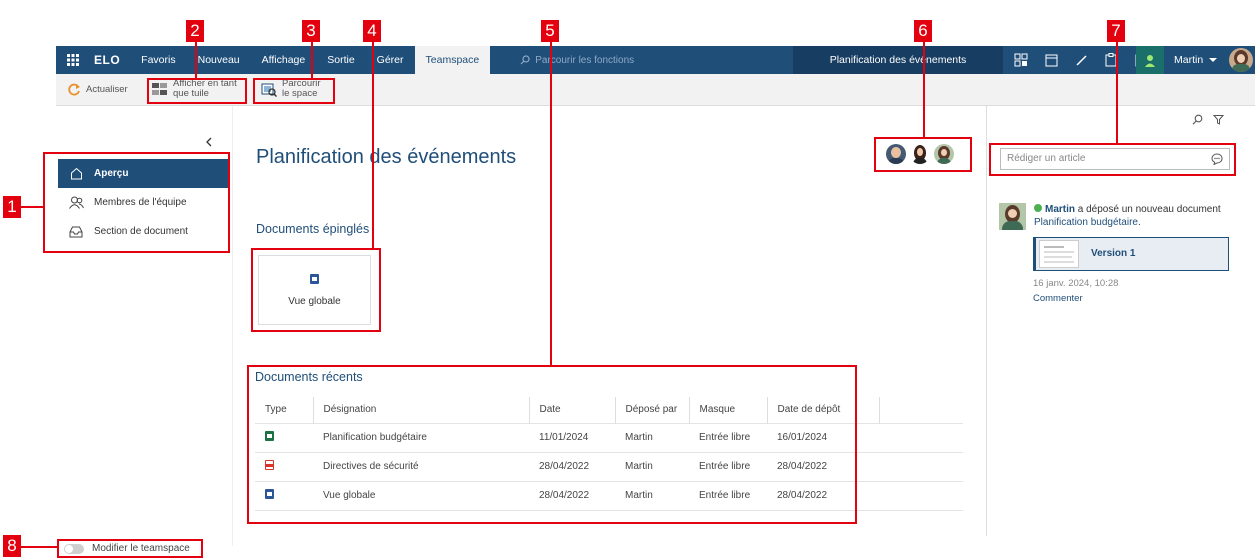  I want to click on callout-7-line, so click(1117, 92).